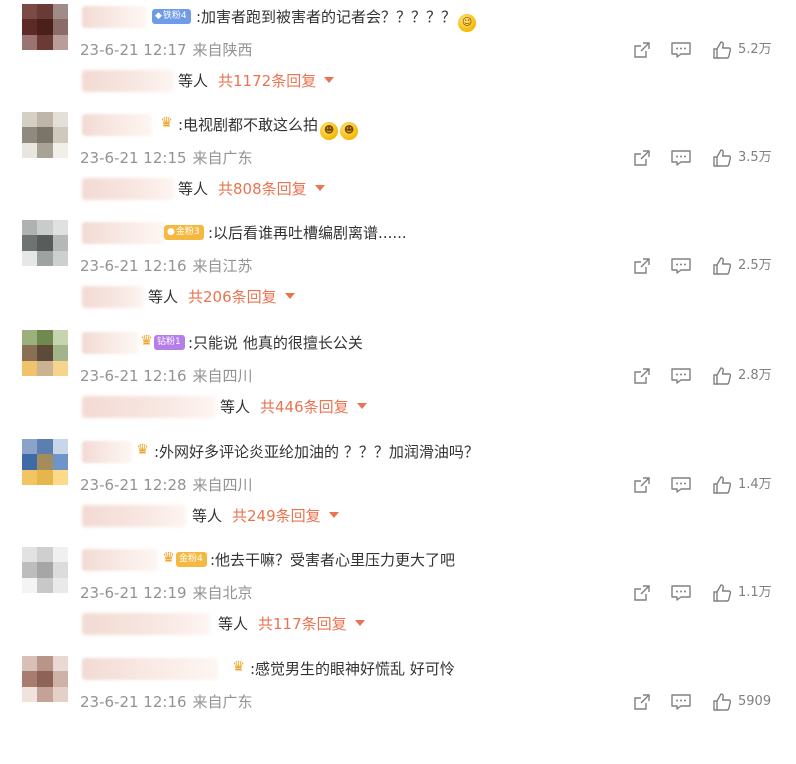  What do you see at coordinates (271, 189) in the screenshot?
I see `view-replies-link: 共808条回复` at bounding box center [271, 189].